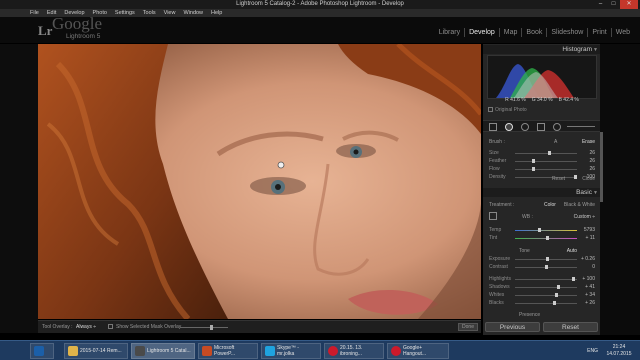 The height and width of the screenshot is (360, 640). Describe the element at coordinates (204, 327) in the screenshot. I see `overlay-slider-track` at that location.